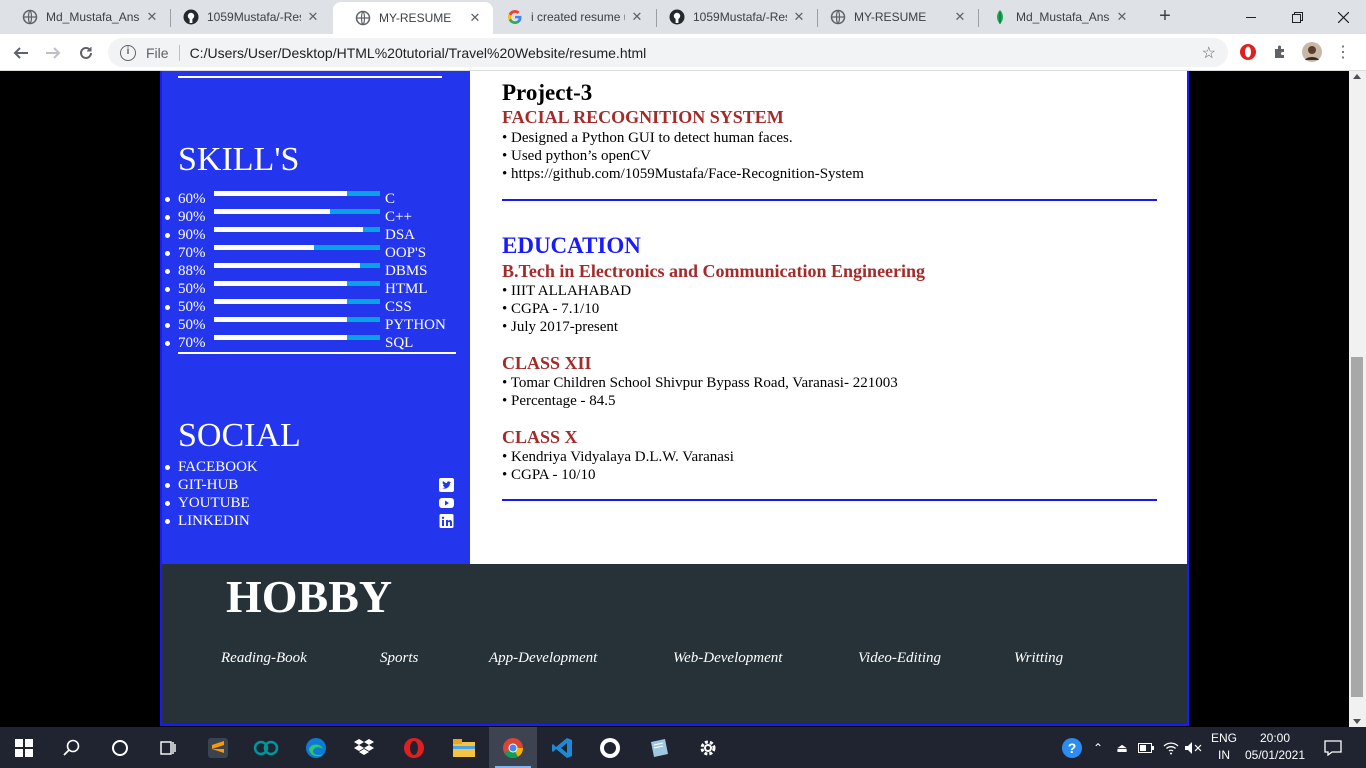 This screenshot has width=1366, height=768. What do you see at coordinates (1248, 52) in the screenshot?
I see `opera-extension-icon` at bounding box center [1248, 52].